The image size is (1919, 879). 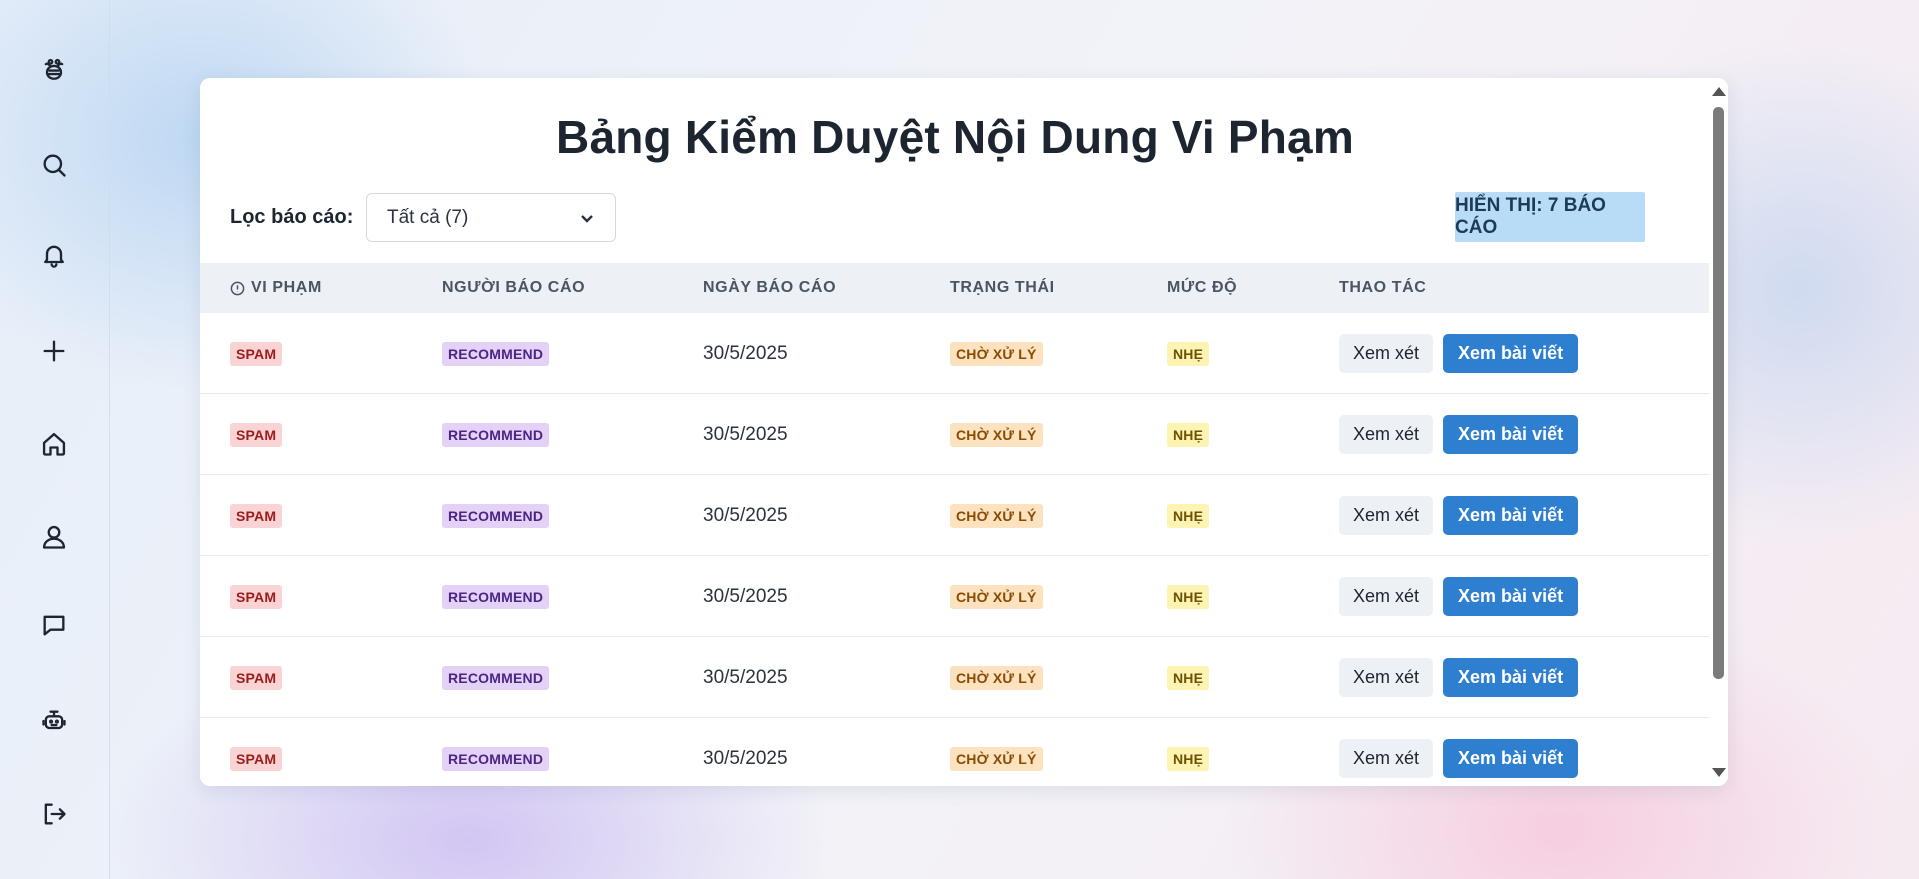 What do you see at coordinates (1383, 287) in the screenshot?
I see `header-actions: THAO TÁC` at bounding box center [1383, 287].